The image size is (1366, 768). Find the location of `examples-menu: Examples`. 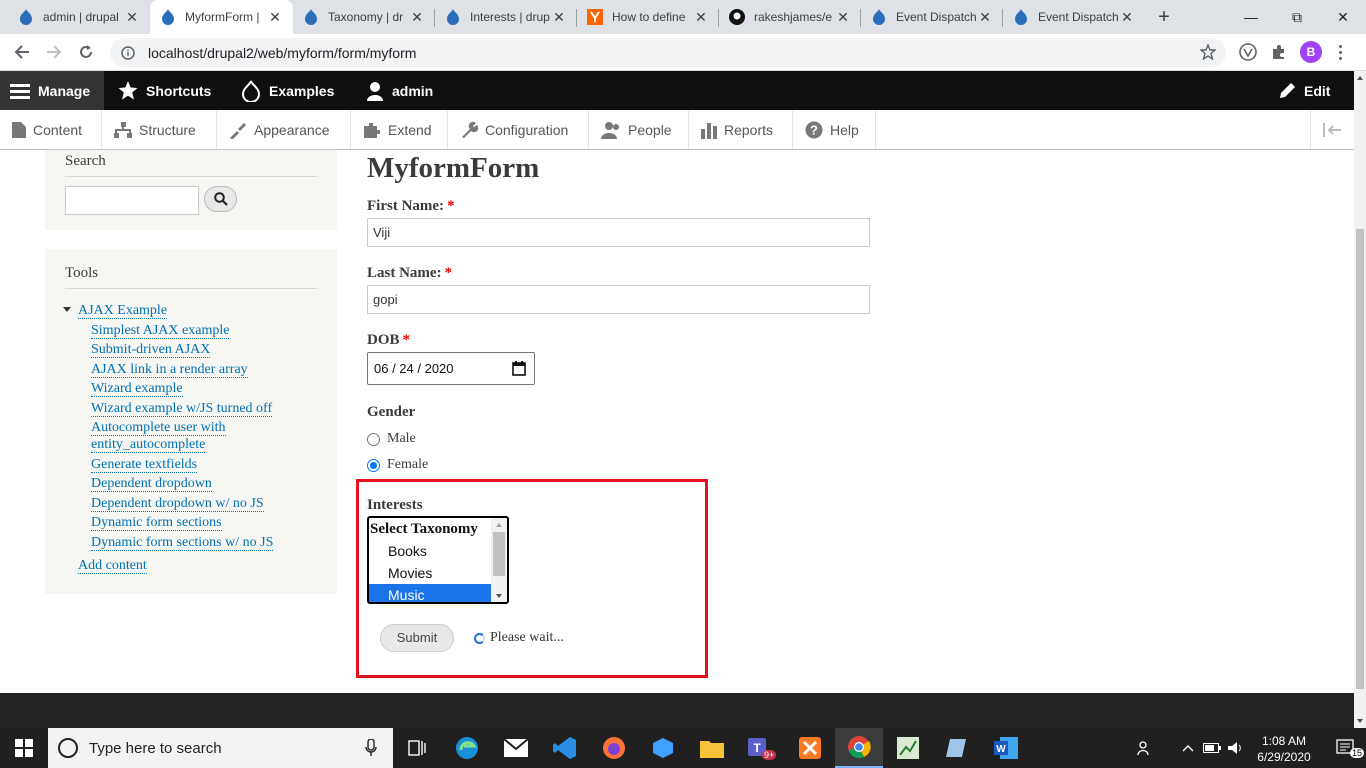

examples-menu: Examples is located at coordinates (287, 90).